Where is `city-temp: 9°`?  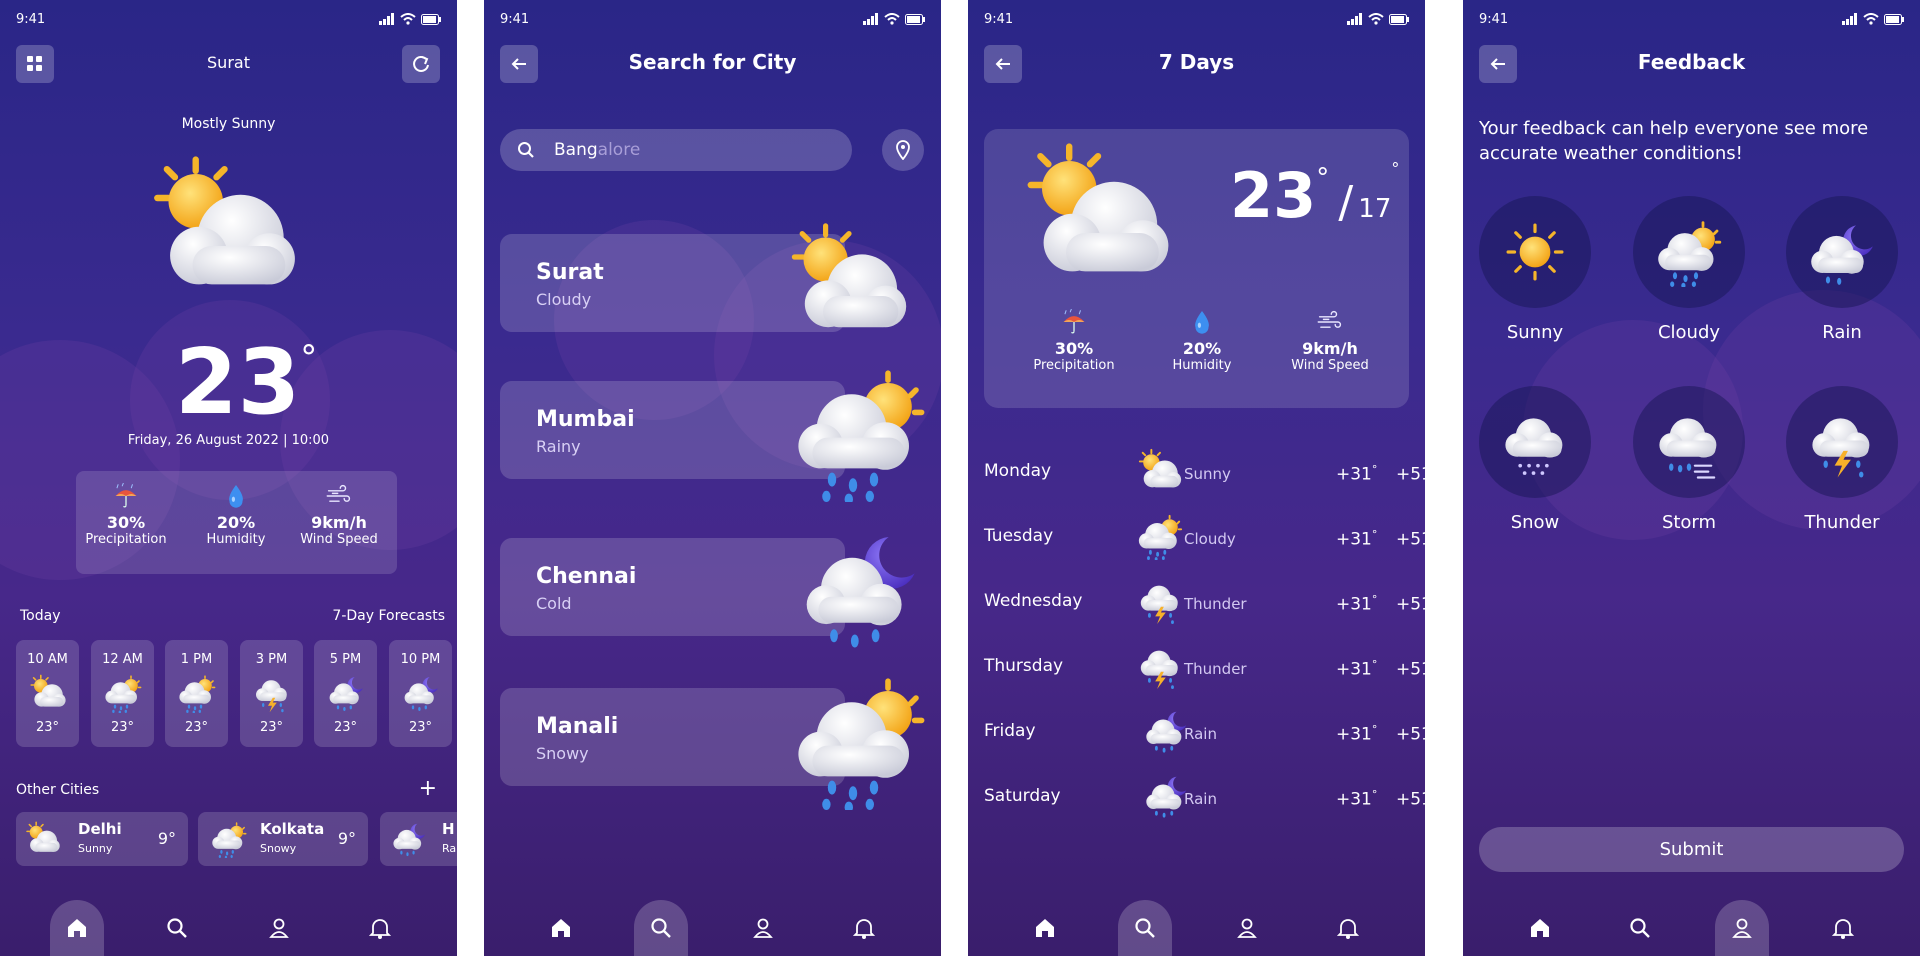 city-temp: 9° is located at coordinates (166, 838).